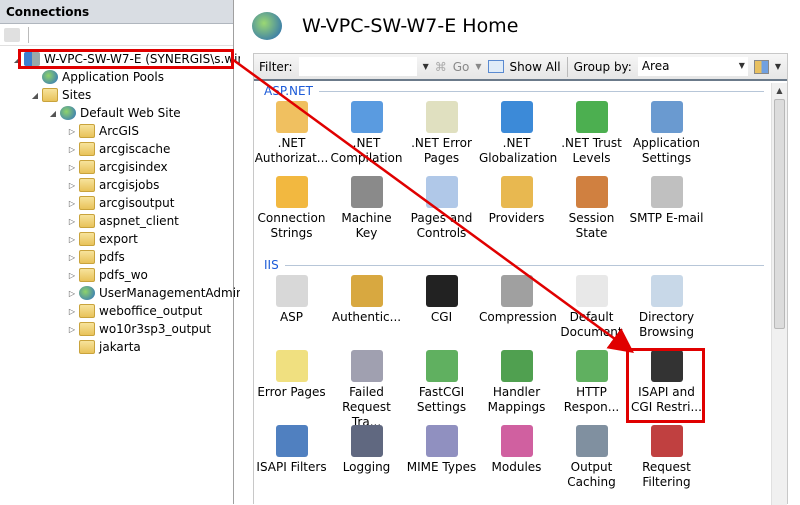  I want to click on feature-label: Providers, so click(516, 218).